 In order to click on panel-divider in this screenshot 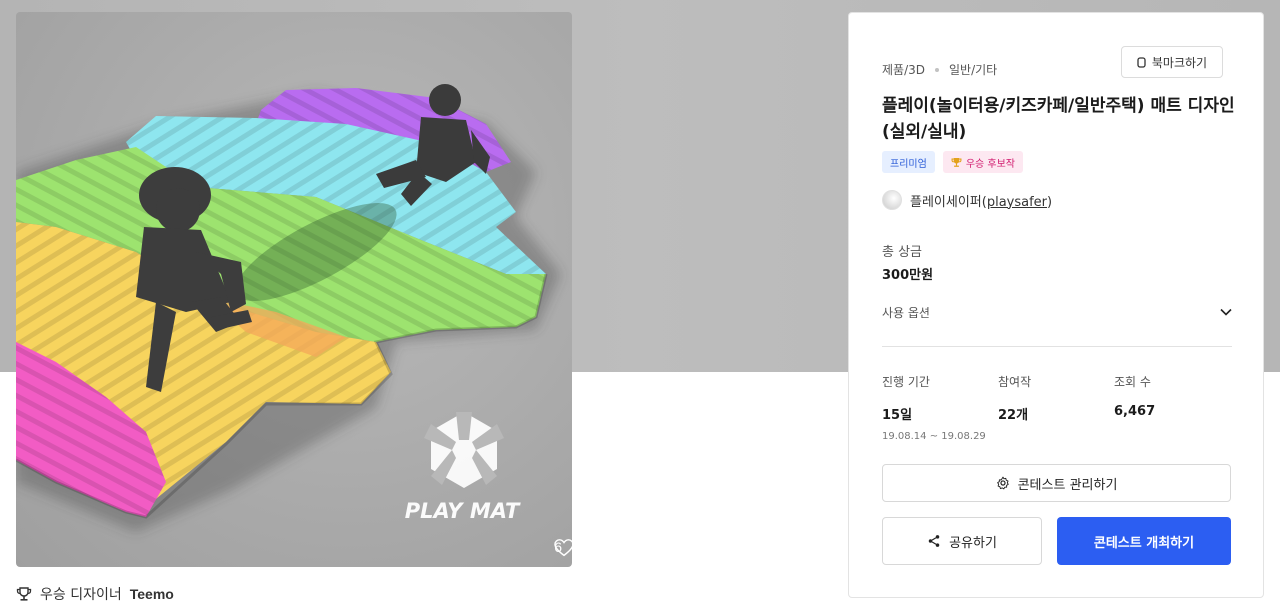, I will do `click(1057, 346)`.